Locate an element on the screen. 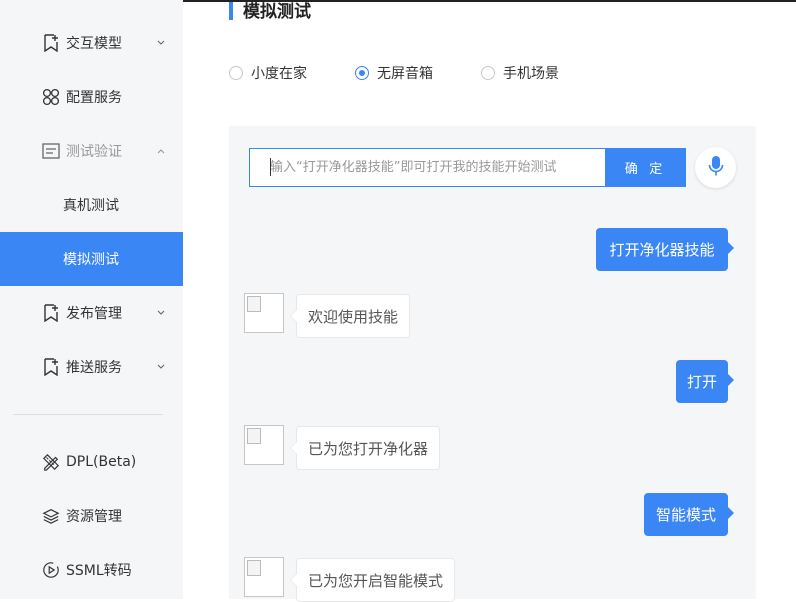 Image resolution: width=796 pixels, height=602 pixels. microphone-button is located at coordinates (715, 167).